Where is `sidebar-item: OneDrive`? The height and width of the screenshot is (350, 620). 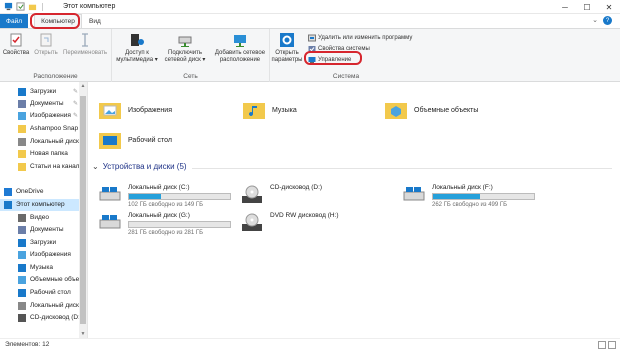 sidebar-item: OneDrive is located at coordinates (43, 192).